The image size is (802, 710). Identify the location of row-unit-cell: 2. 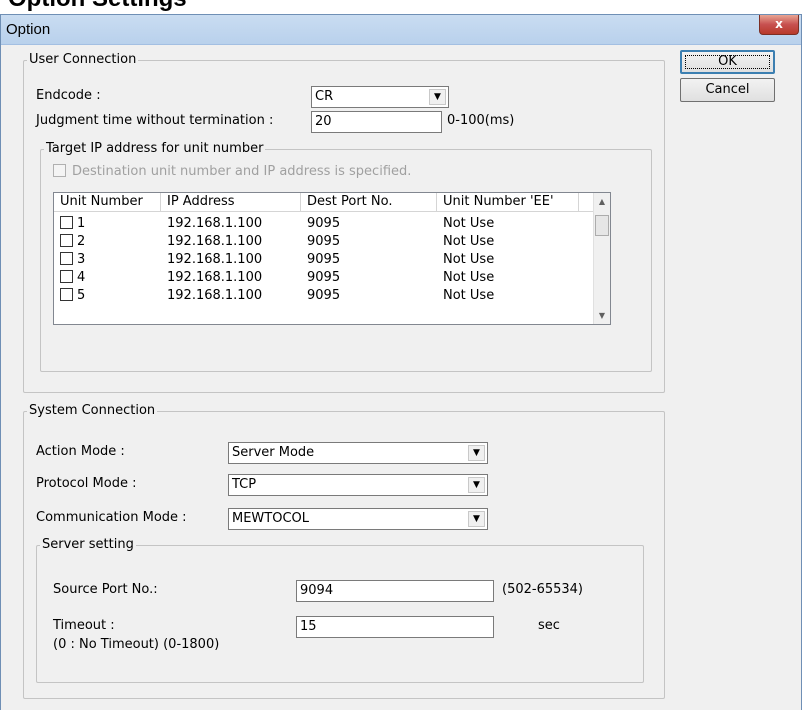
(72, 242).